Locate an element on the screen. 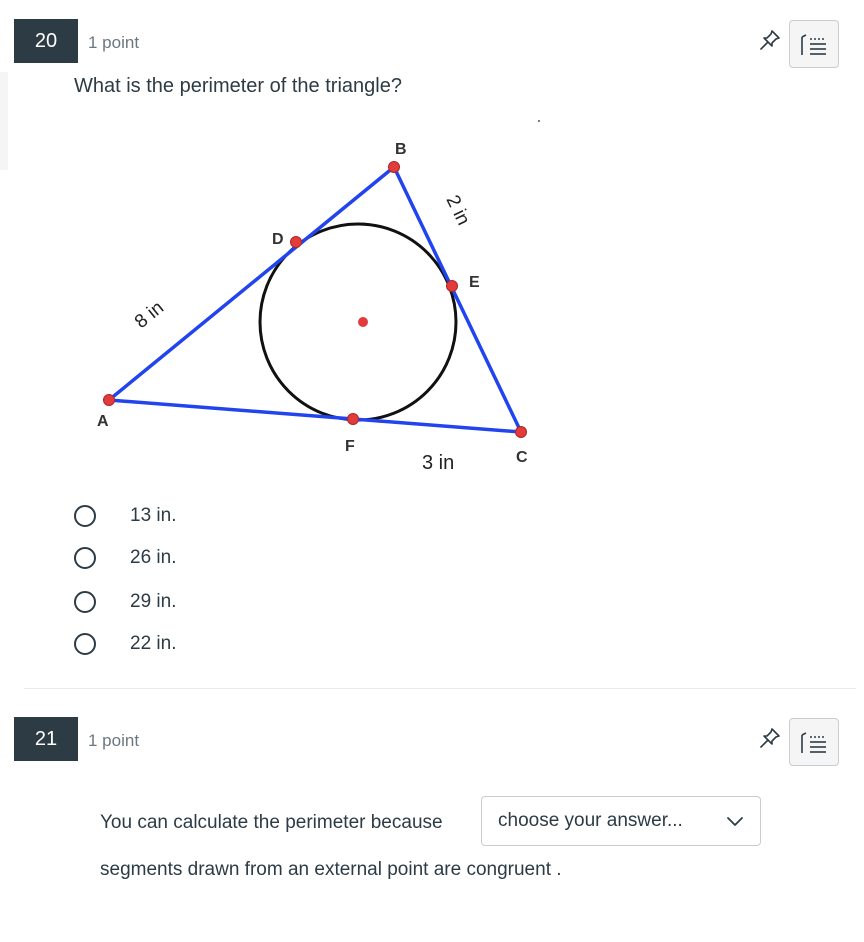 The height and width of the screenshot is (942, 864). point-a is located at coordinates (109, 400).